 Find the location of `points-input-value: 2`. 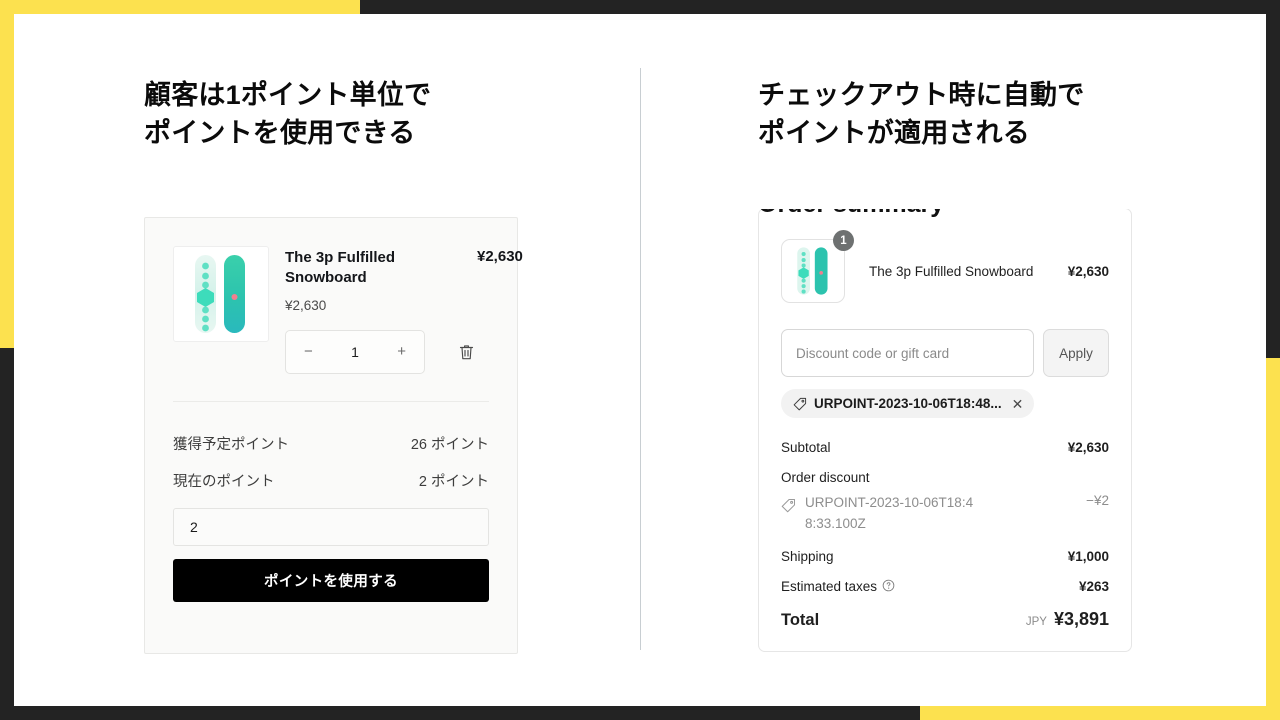

points-input-value: 2 is located at coordinates (194, 526).